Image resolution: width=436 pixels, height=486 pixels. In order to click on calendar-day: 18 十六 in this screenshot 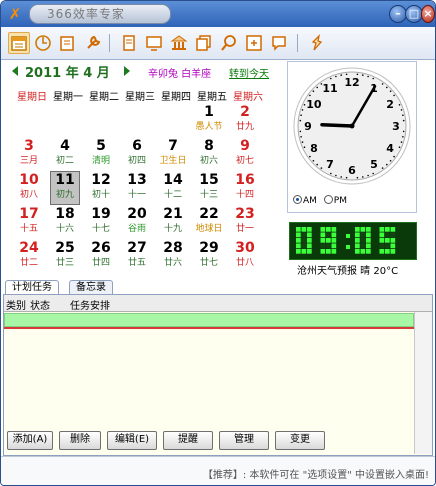, I will do `click(65, 222)`.